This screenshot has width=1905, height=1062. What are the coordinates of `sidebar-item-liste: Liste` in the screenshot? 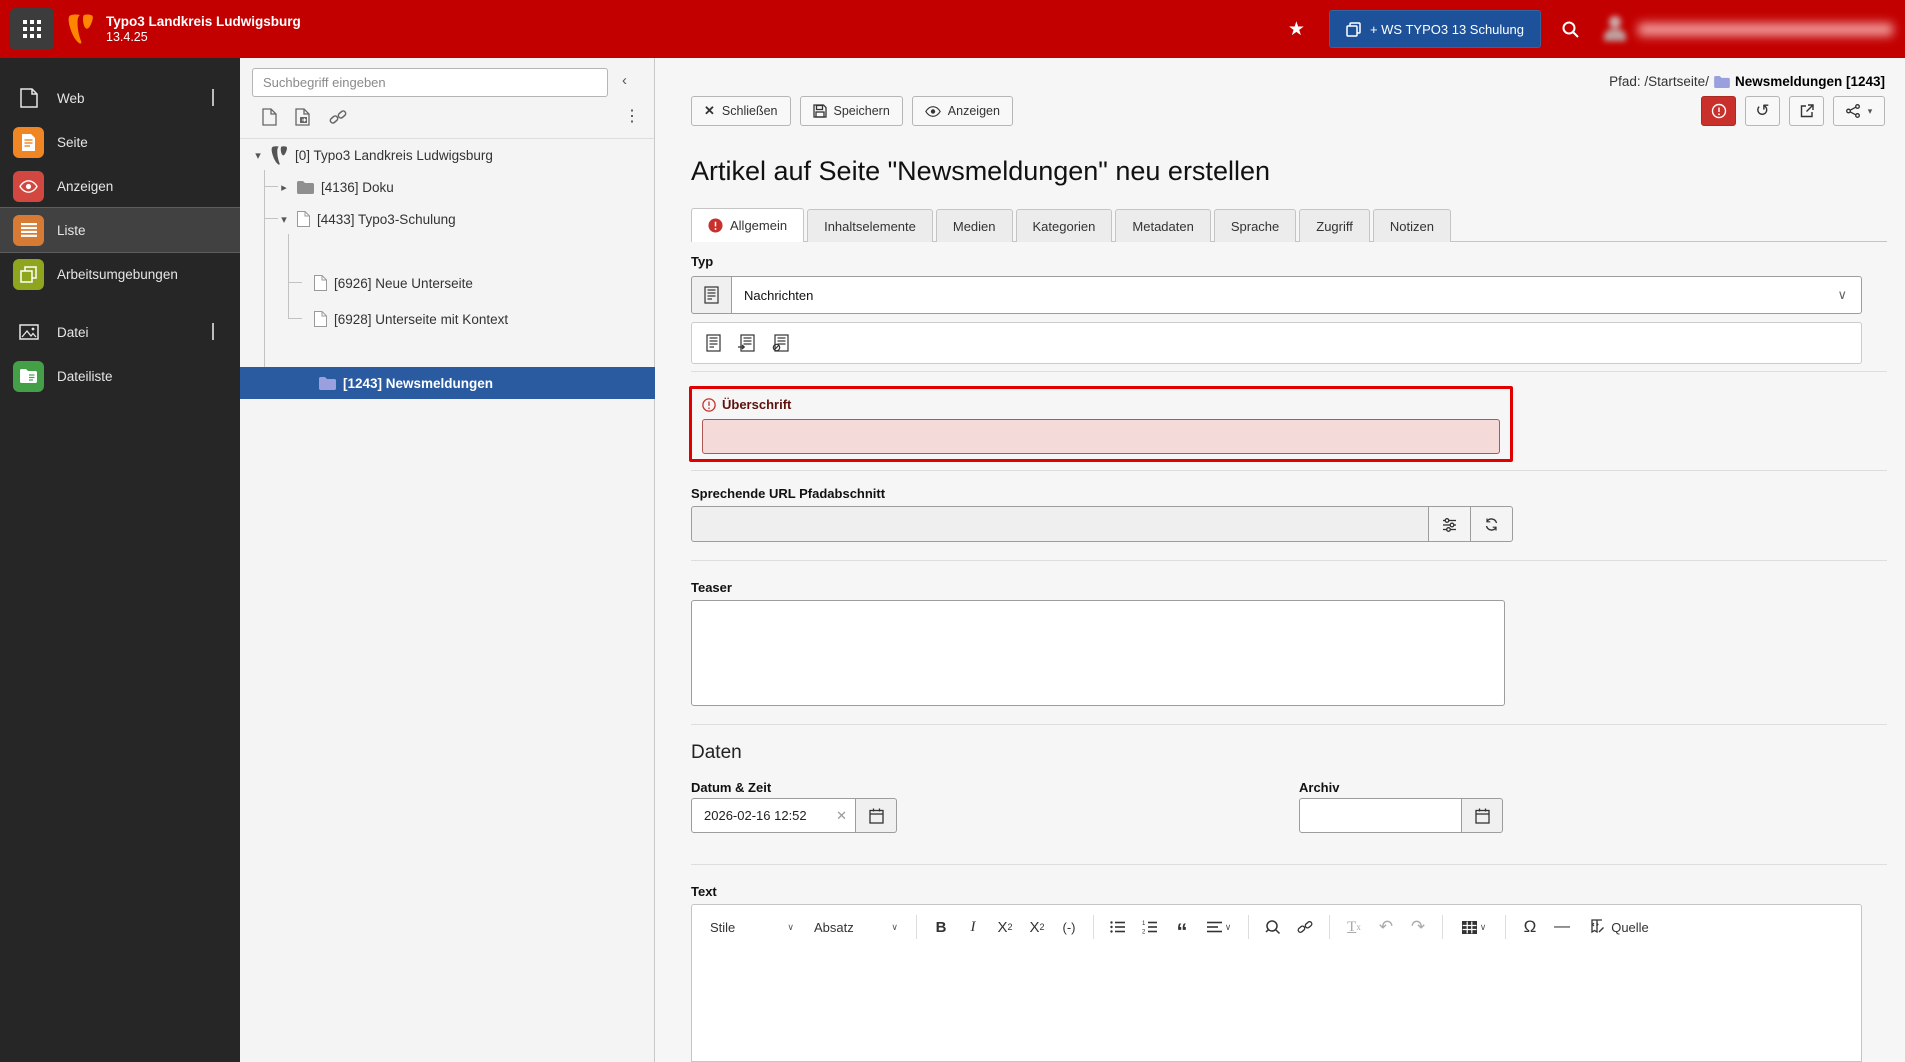 It's located at (120, 230).